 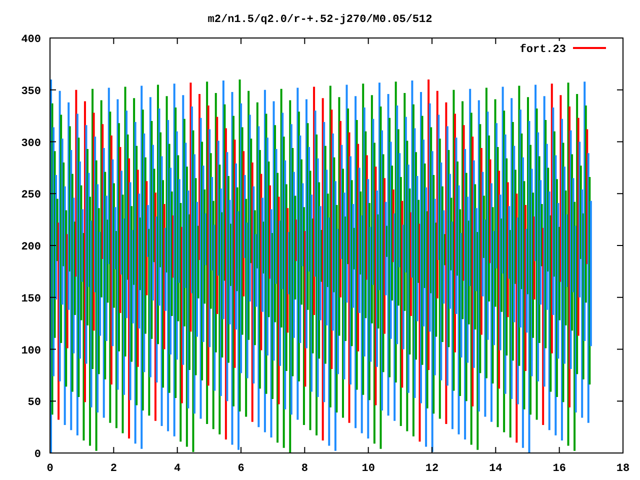 What do you see at coordinates (113, 469) in the screenshot?
I see `tick-label: 2` at bounding box center [113, 469].